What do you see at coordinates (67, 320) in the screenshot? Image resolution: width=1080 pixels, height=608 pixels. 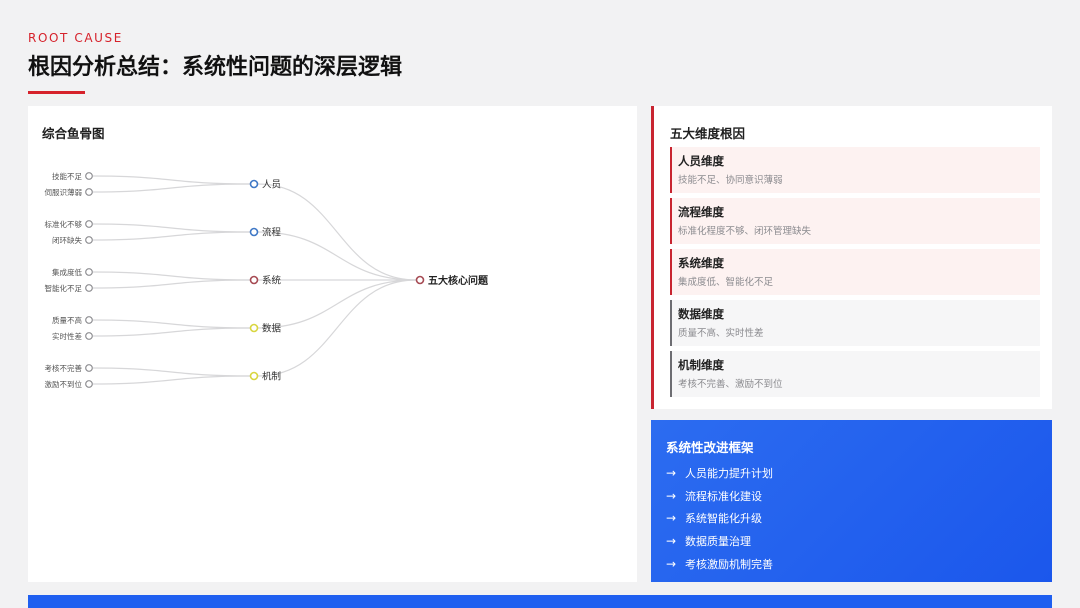 I see `cause-label: 质量不高` at bounding box center [67, 320].